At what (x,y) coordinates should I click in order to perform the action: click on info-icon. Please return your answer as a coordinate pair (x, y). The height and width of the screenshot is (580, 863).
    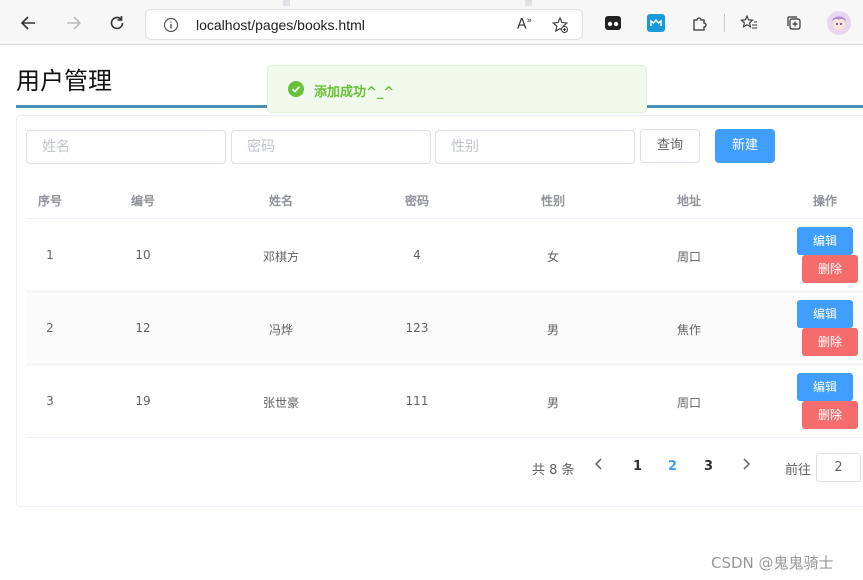
    Looking at the image, I should click on (171, 27).